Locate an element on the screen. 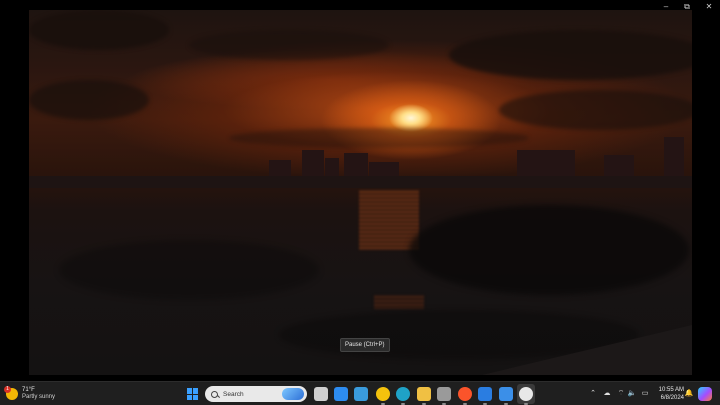  search-highlight-icon is located at coordinates (293, 394).